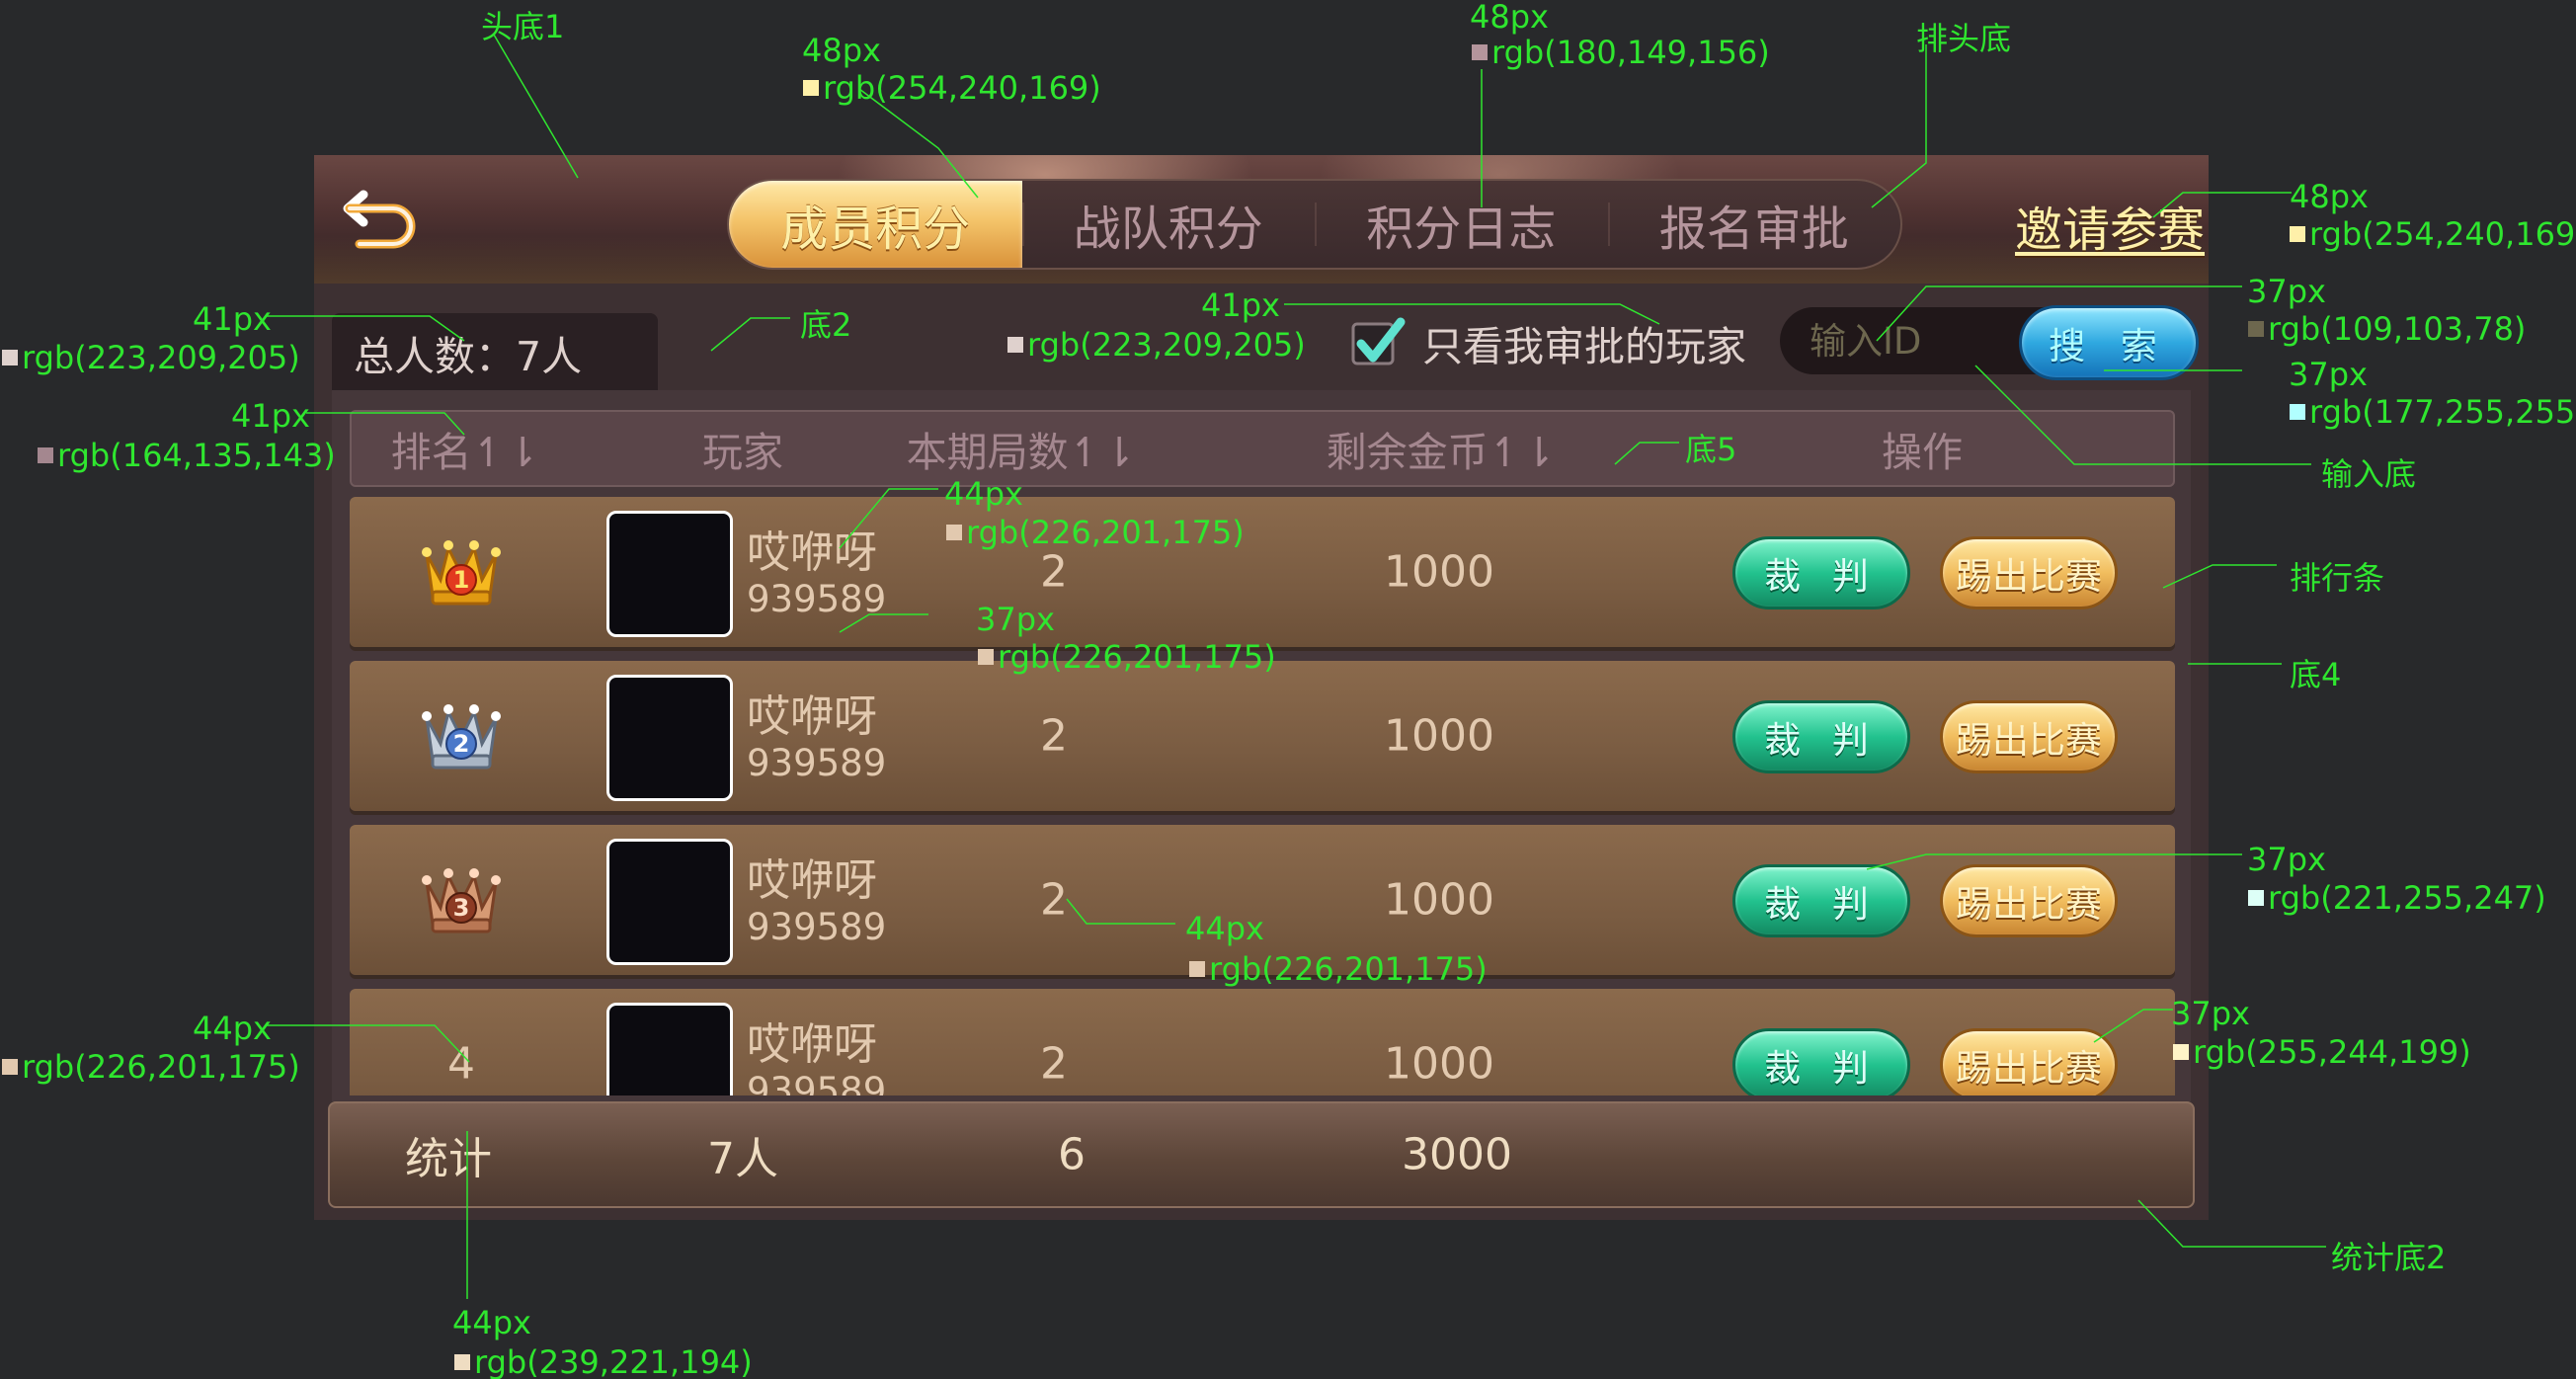 The height and width of the screenshot is (1379, 2576). I want to click on col-coins: 剩余金币↿⇂, so click(1442, 448).